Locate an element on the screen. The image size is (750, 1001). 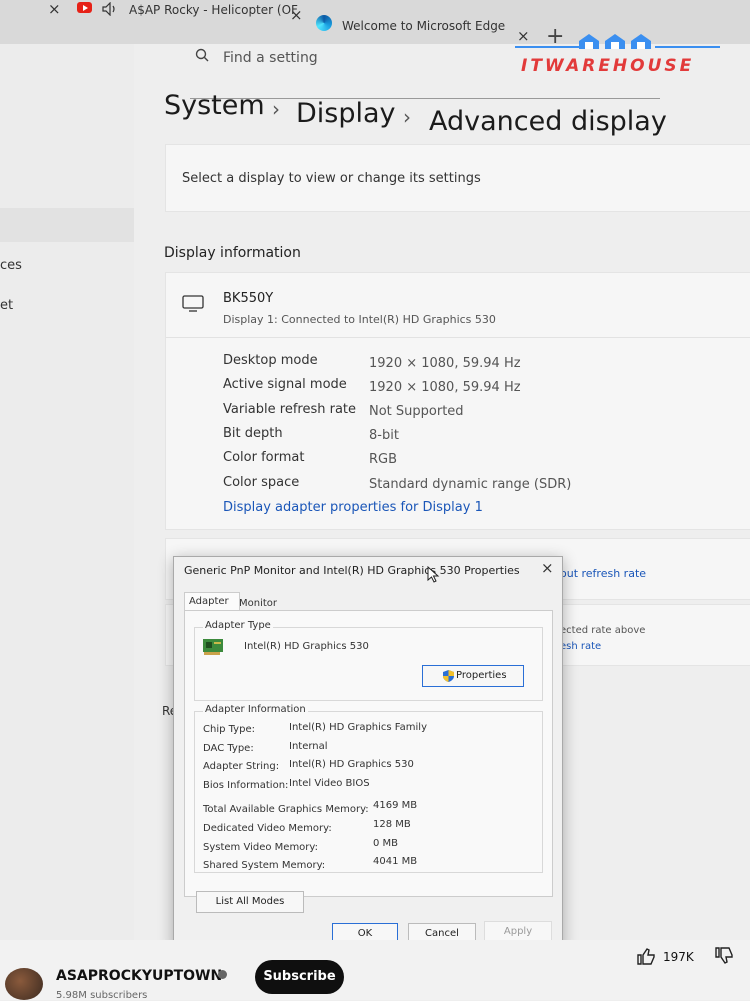
monitor-icon is located at coordinates (193, 303).